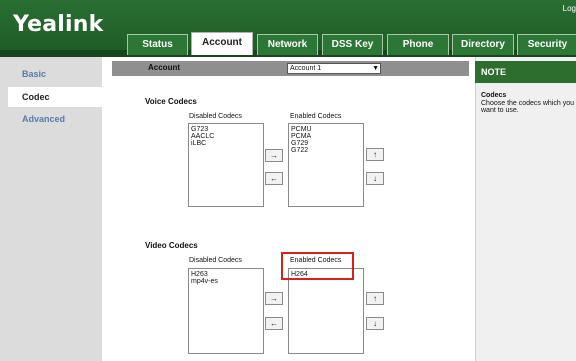  I want to click on voice-move-left-button: ←, so click(274, 178).